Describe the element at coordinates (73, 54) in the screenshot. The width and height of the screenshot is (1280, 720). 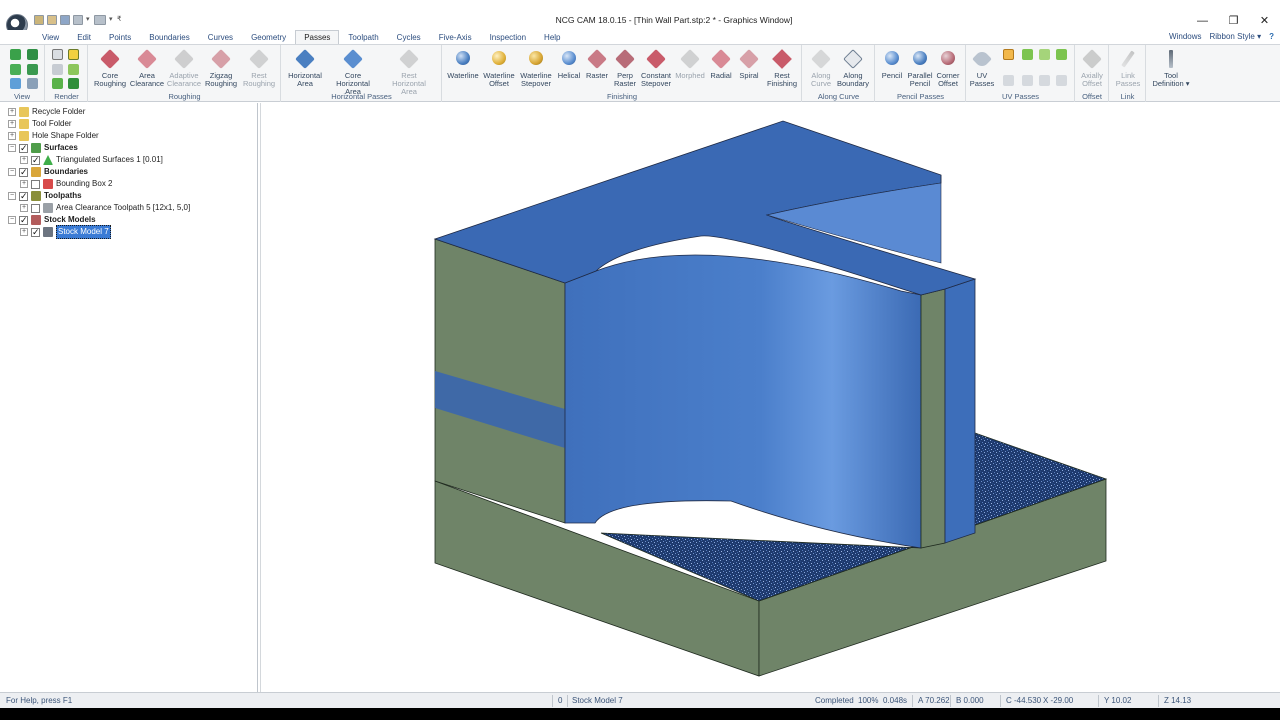
I see `render-wire-icon` at that location.